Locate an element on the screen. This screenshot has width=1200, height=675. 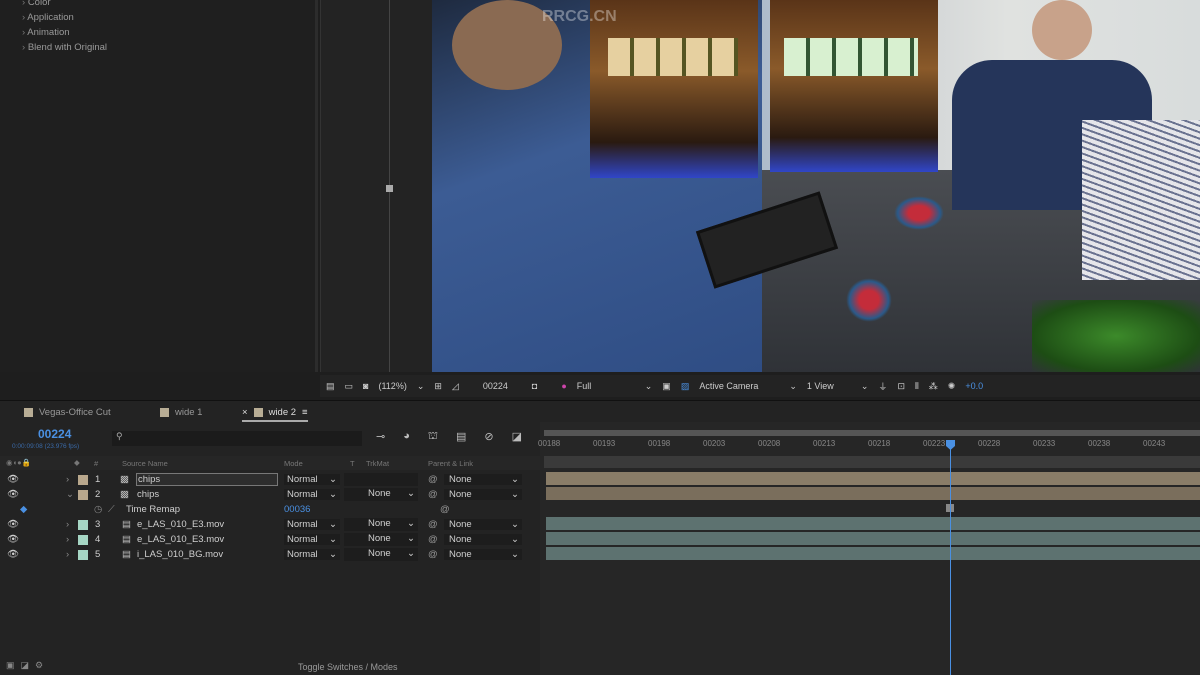
av-switches-icon: ◉◖●🔒 is located at coordinates (18, 462).